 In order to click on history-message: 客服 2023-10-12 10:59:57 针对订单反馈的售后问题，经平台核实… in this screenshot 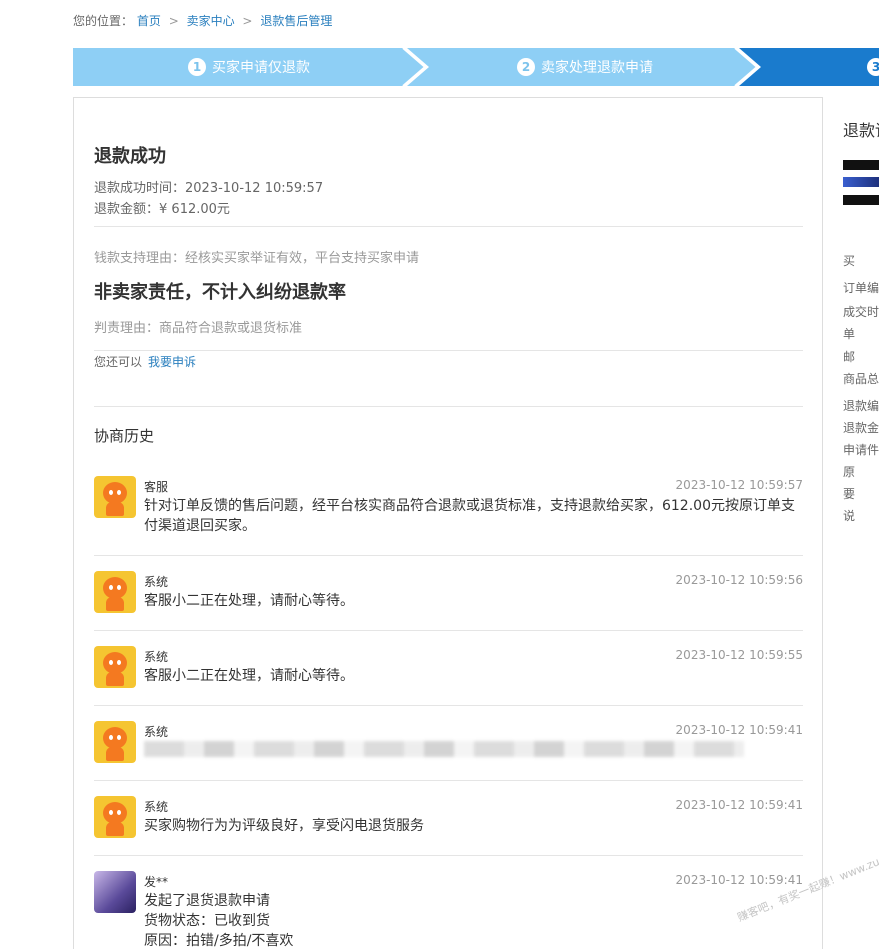, I will do `click(448, 516)`.